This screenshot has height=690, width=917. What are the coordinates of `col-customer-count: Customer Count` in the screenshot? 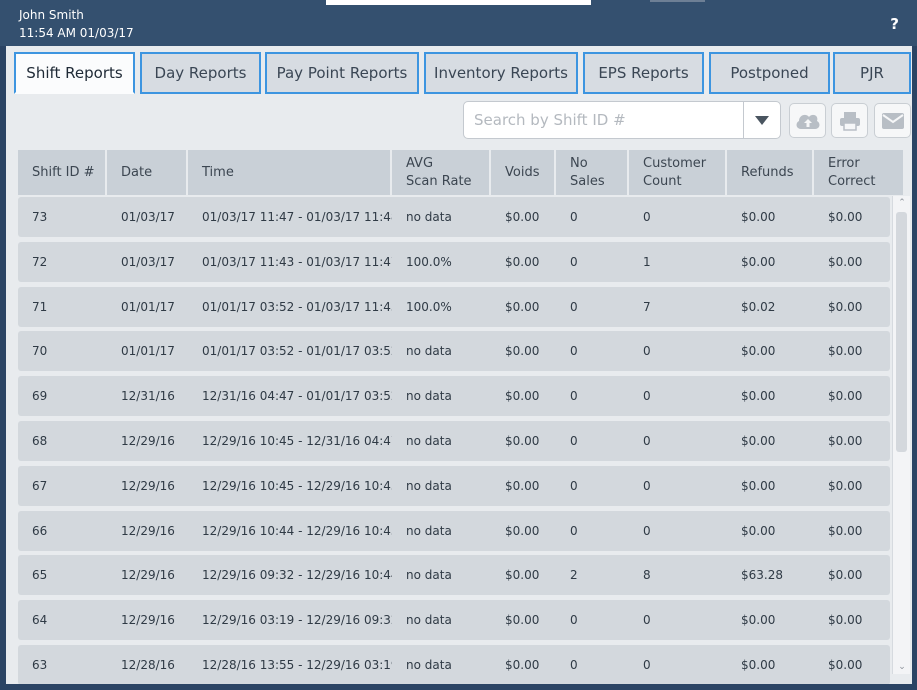 It's located at (678, 172).